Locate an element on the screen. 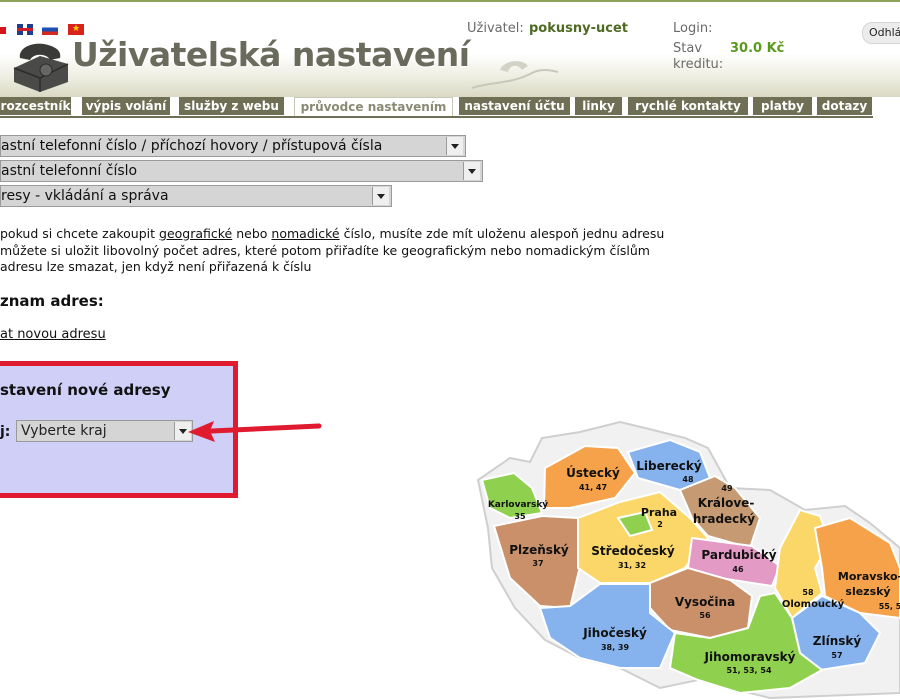 This screenshot has height=700, width=900. tab-rychle-kontakty: rychlé kontakty is located at coordinates (688, 106).